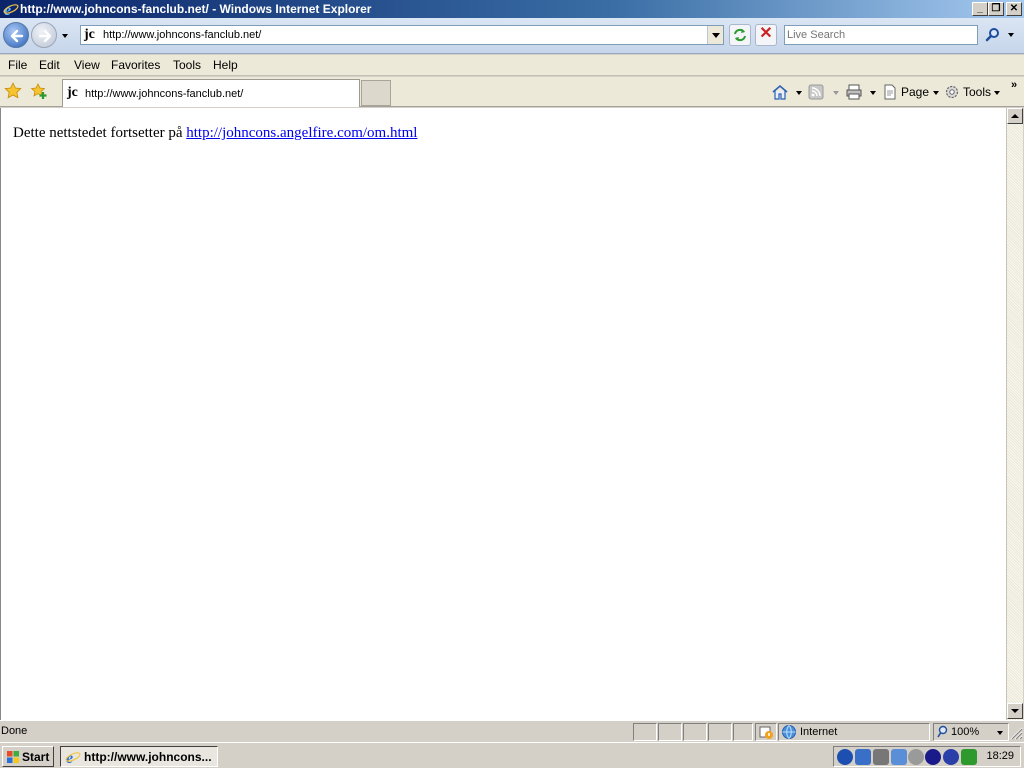 The image size is (1024, 768). Describe the element at coordinates (873, 93) in the screenshot. I see `print-dropdown-icon` at that location.